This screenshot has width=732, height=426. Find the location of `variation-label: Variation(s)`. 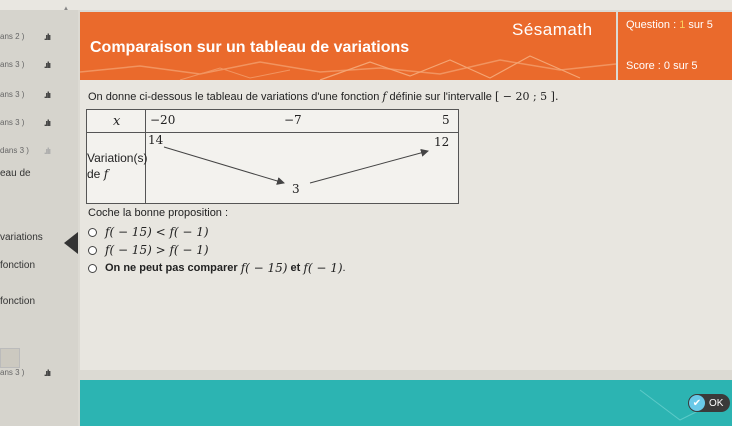

variation-label: Variation(s) is located at coordinates (117, 158).